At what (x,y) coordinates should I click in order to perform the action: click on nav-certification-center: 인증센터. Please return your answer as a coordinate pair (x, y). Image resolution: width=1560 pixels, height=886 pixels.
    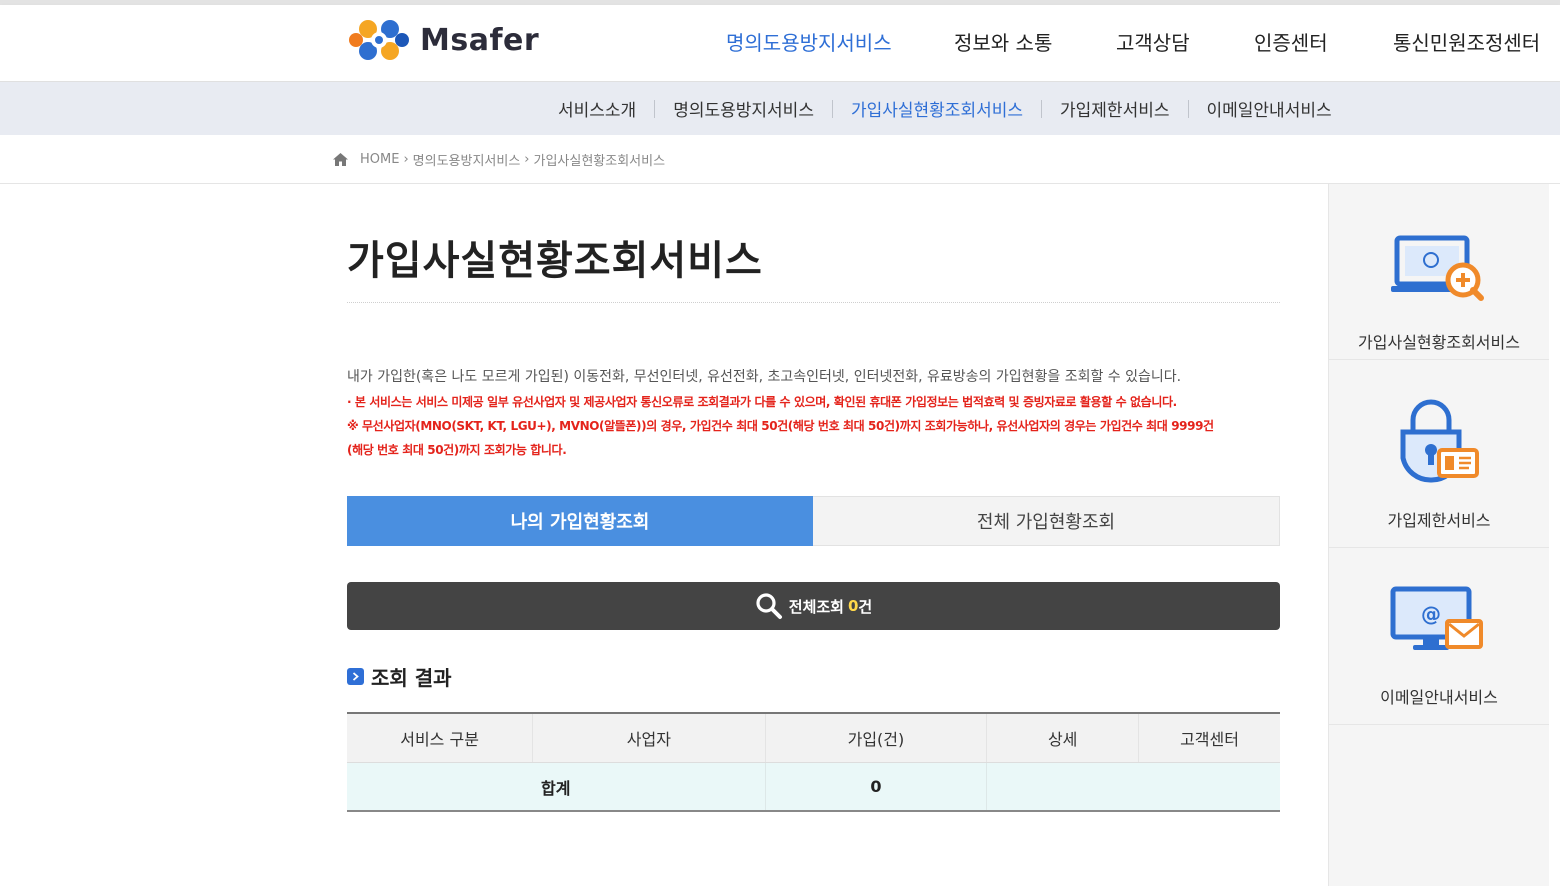
    Looking at the image, I should click on (1291, 41).